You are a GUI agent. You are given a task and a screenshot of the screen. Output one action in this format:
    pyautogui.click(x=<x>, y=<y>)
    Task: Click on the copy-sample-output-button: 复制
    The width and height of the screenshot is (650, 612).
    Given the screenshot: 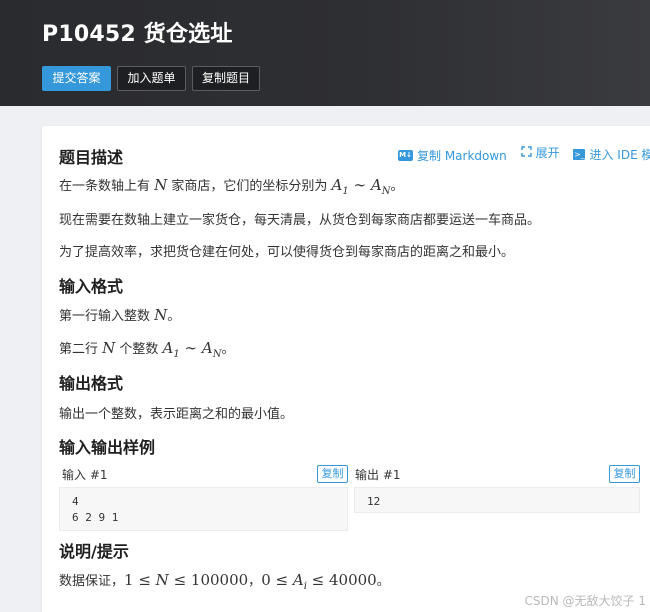 What is the action you would take?
    pyautogui.click(x=624, y=474)
    